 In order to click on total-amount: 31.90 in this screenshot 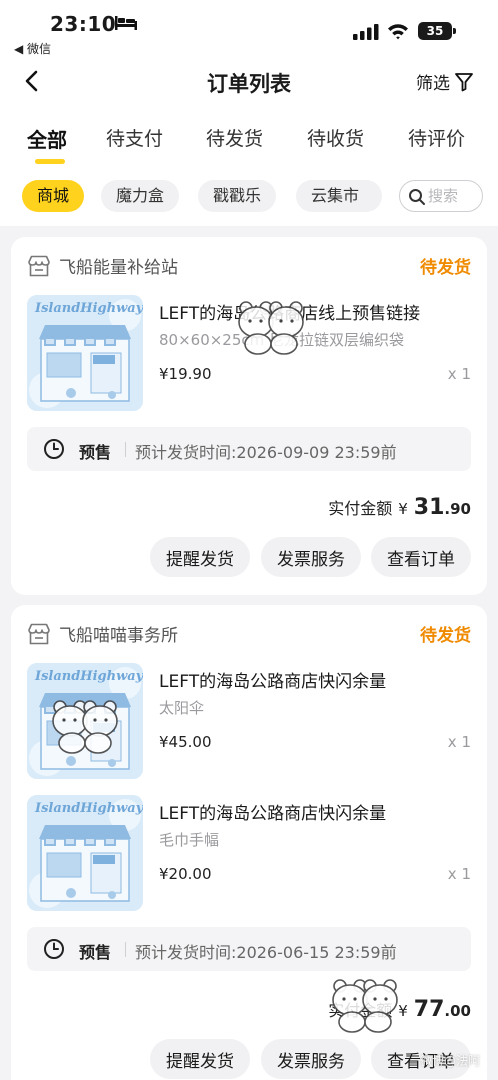, I will do `click(442, 507)`.